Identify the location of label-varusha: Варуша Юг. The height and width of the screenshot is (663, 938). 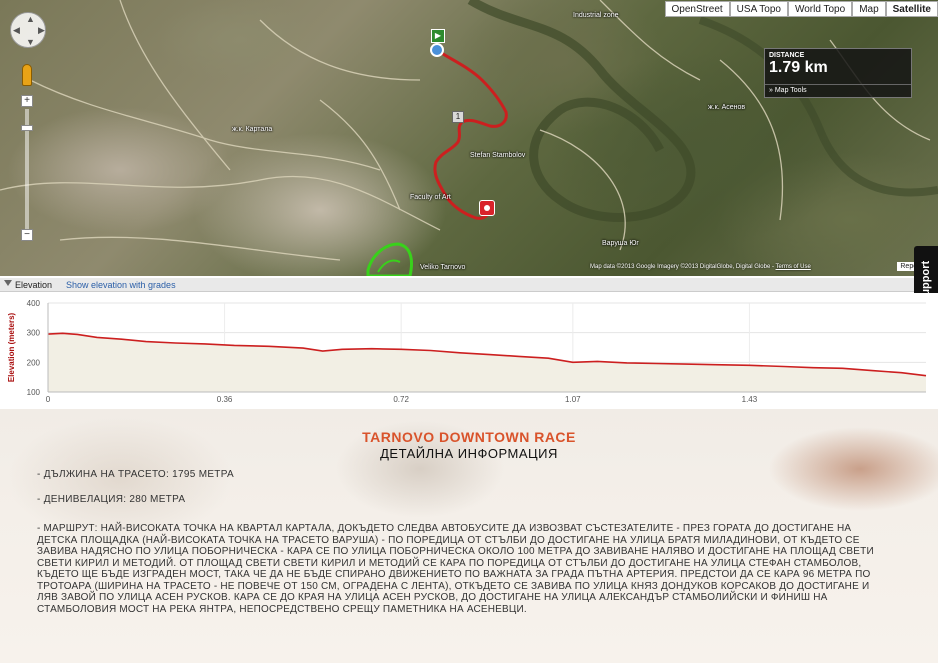
(620, 243).